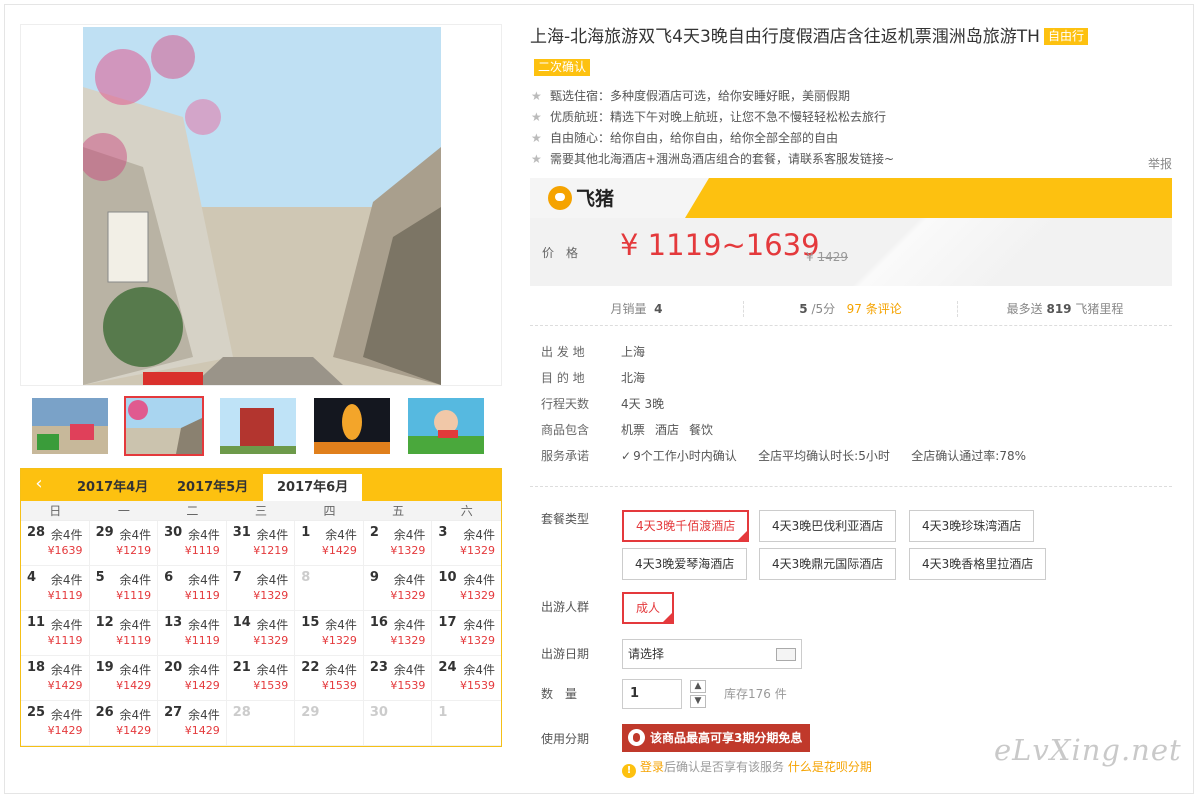  What do you see at coordinates (851, 252) in the screenshot?
I see `price-box: 价格 ¥ 1119~1639 ¥ 1429` at bounding box center [851, 252].